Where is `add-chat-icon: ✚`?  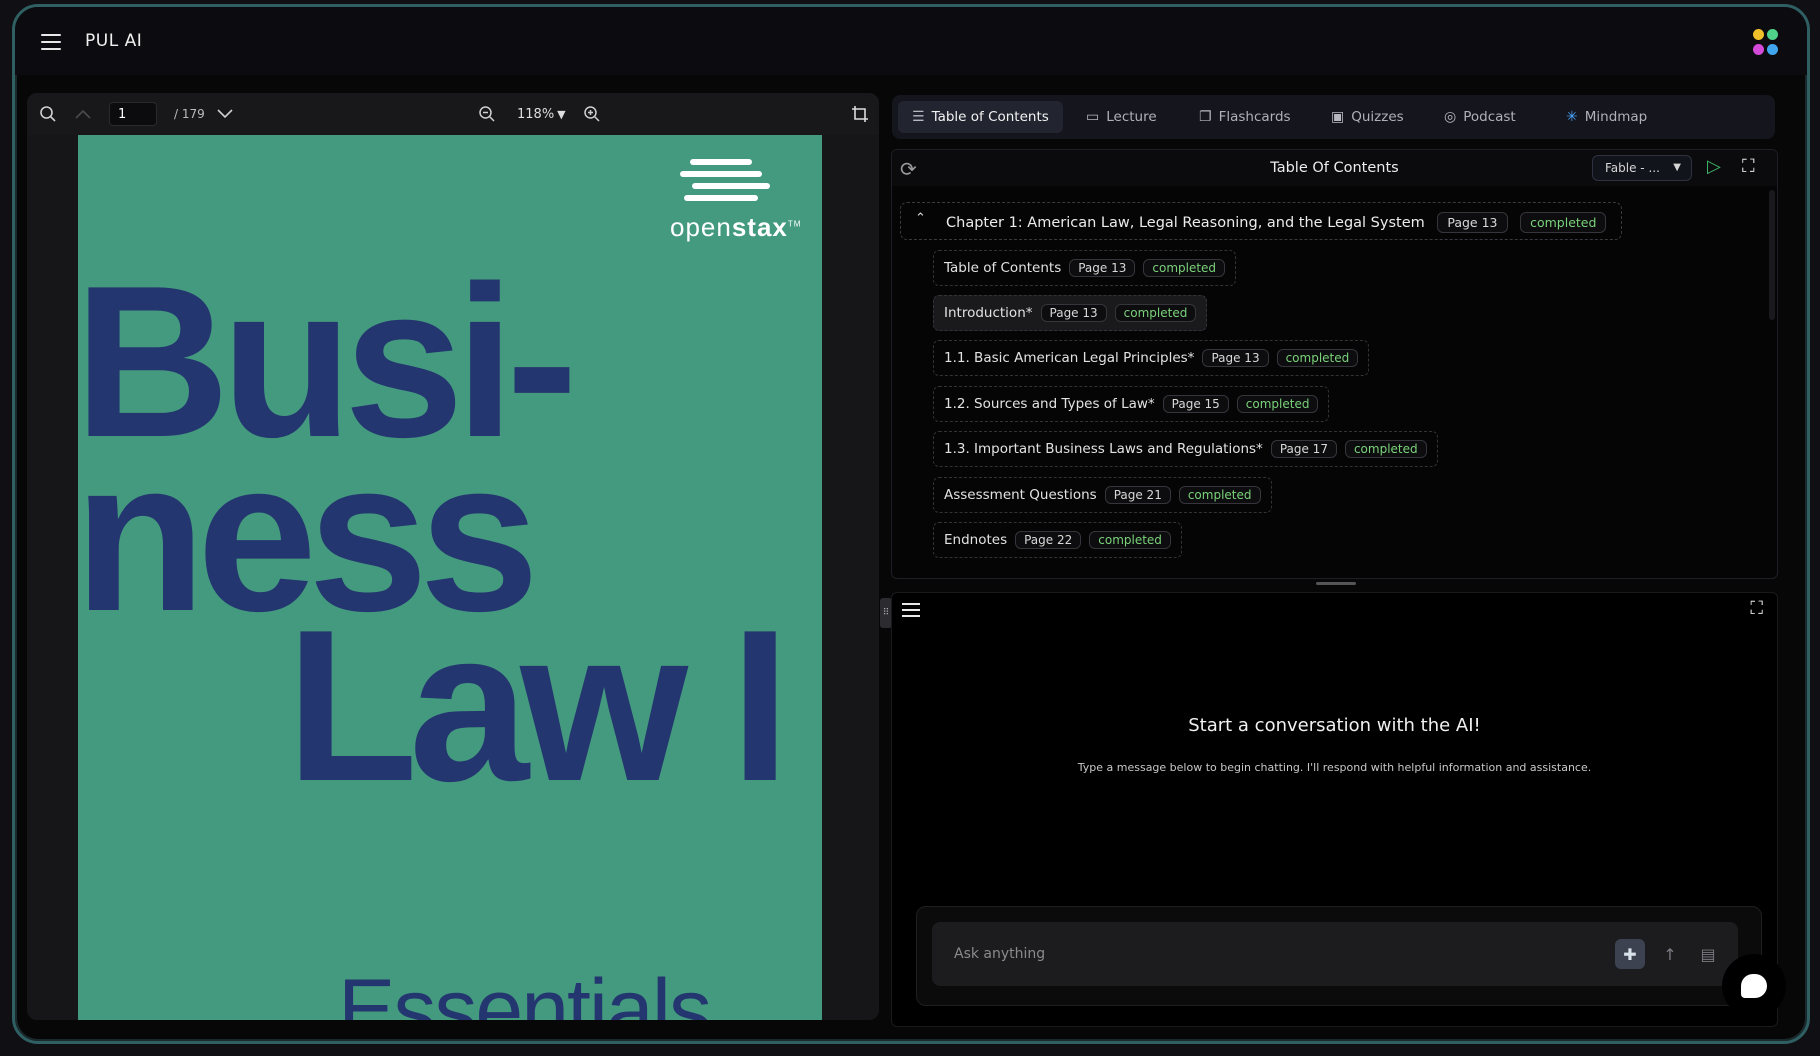 add-chat-icon: ✚ is located at coordinates (1630, 954).